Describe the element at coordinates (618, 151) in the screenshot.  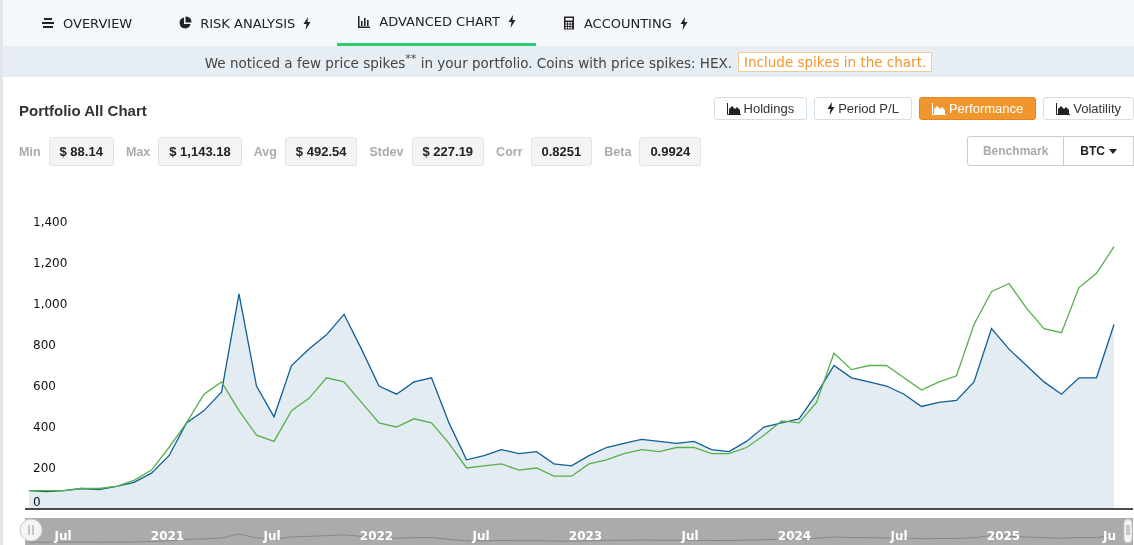
I see `stat-label: Beta` at that location.